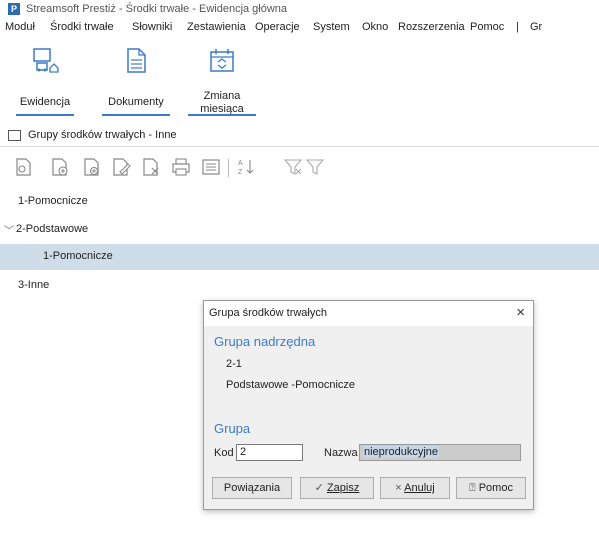 Image resolution: width=599 pixels, height=557 pixels. Describe the element at coordinates (265, 341) in the screenshot. I see `parent-section-heading: Grupa nadrzędna` at that location.